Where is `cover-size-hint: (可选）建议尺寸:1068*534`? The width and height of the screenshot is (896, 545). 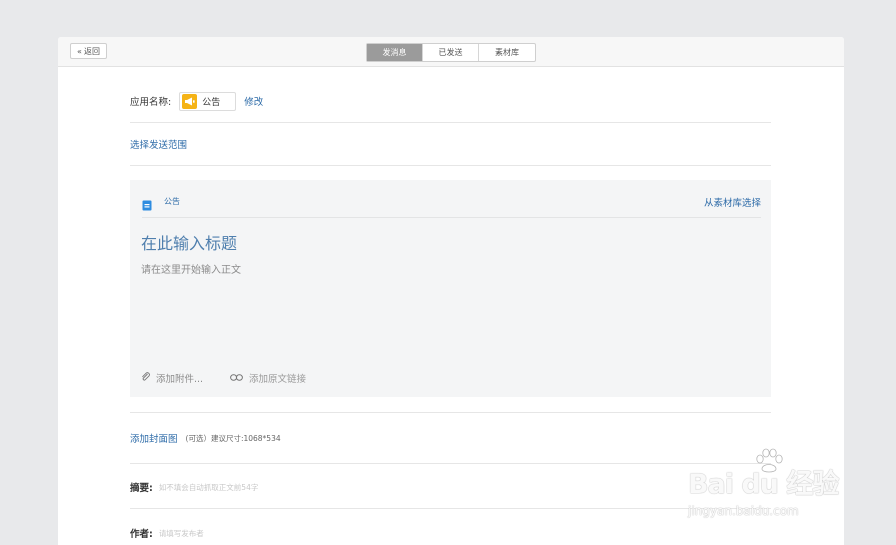 cover-size-hint: (可选）建议尺寸:1068*534 is located at coordinates (233, 438).